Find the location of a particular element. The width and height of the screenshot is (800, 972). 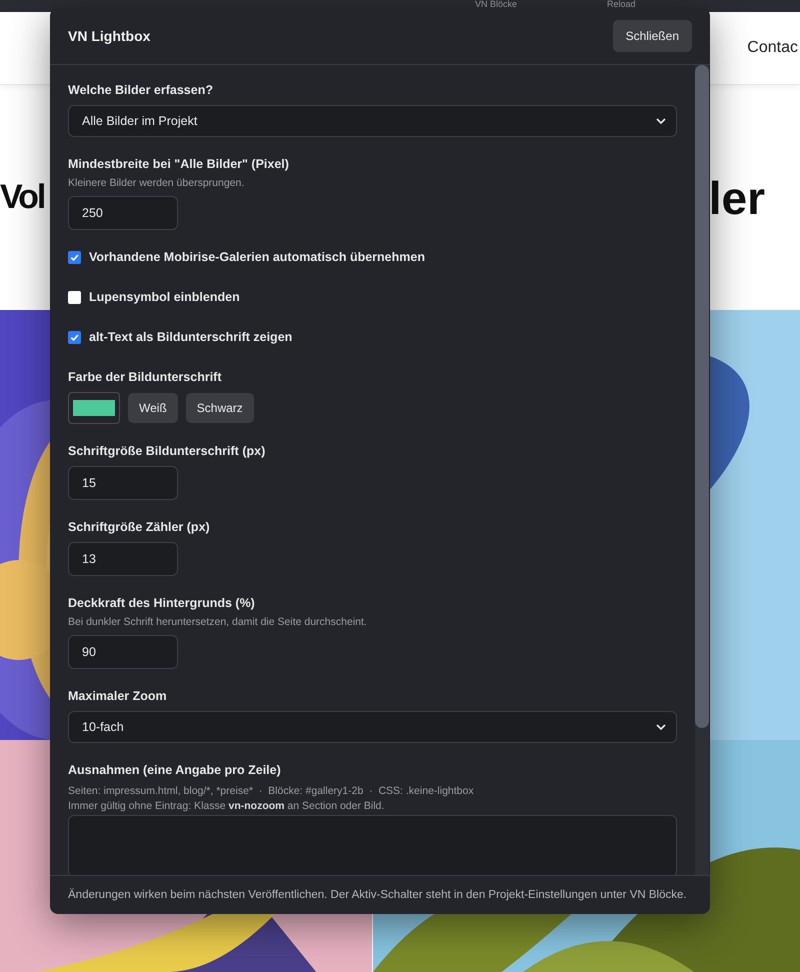

field-label: Welche Bilder erfassen? is located at coordinates (141, 90).